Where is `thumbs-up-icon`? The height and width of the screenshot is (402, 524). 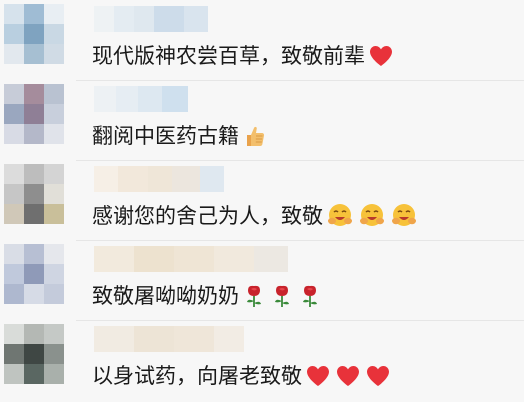 thumbs-up-icon is located at coordinates (256, 136).